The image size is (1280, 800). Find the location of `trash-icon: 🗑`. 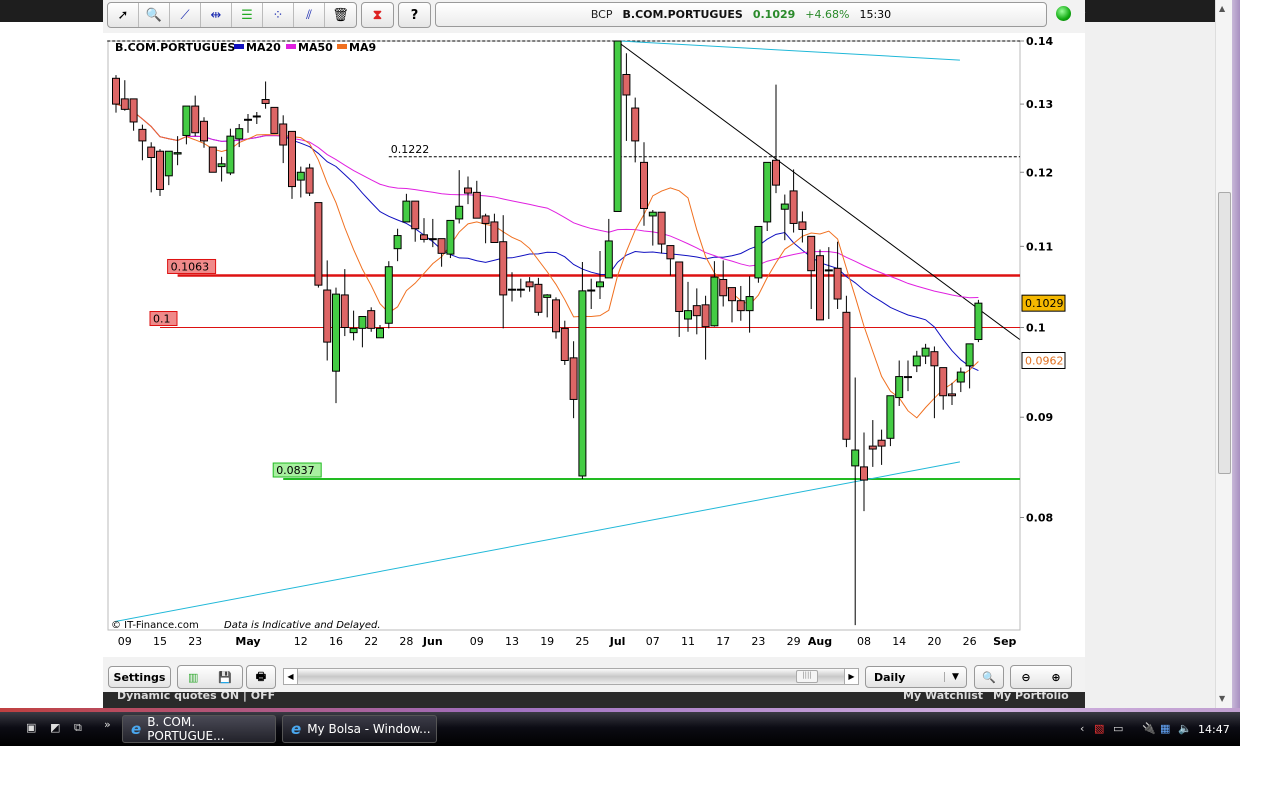

trash-icon: 🗑 is located at coordinates (340, 15).